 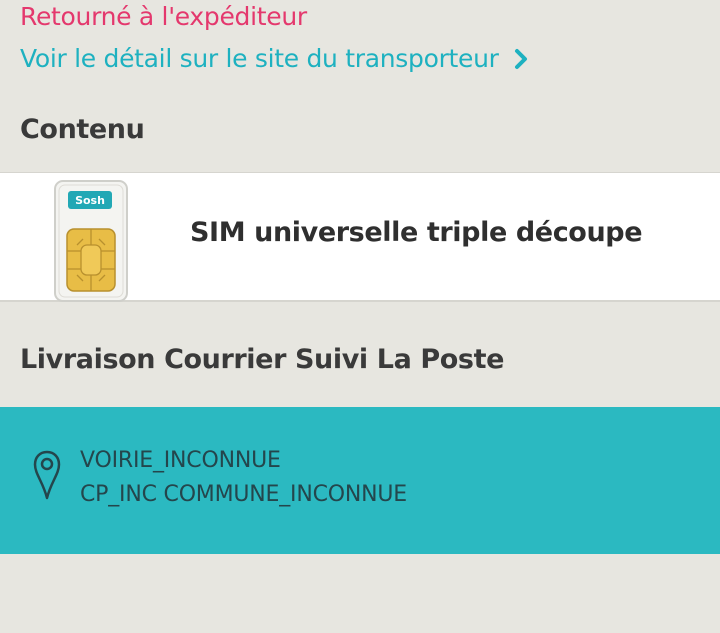 What do you see at coordinates (82, 129) in the screenshot?
I see `content-section-title: Contenu` at bounding box center [82, 129].